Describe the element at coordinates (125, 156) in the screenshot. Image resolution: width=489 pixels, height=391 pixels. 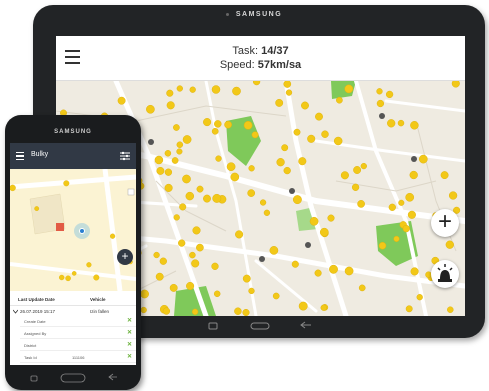
I see `filter-icon` at that location.